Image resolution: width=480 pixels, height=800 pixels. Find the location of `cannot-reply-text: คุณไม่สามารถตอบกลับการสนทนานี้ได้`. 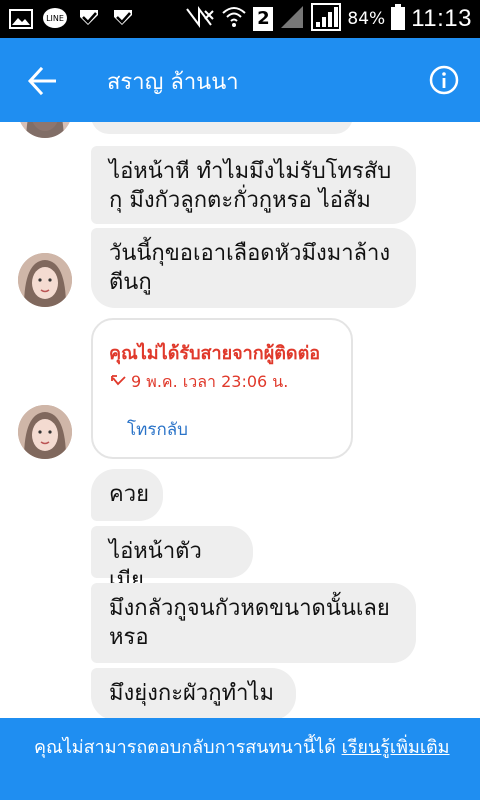

cannot-reply-text: คุณไม่สามารถตอบกลับการสนทนานี้ได้ is located at coordinates (188, 747).